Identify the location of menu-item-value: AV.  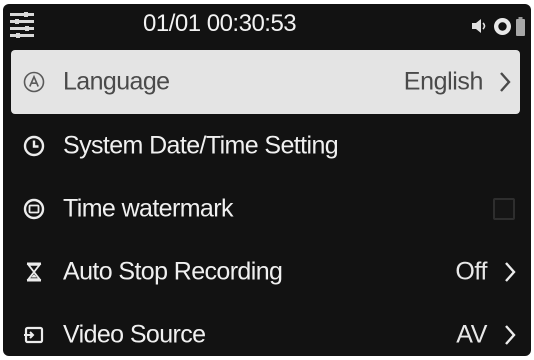
(471, 334).